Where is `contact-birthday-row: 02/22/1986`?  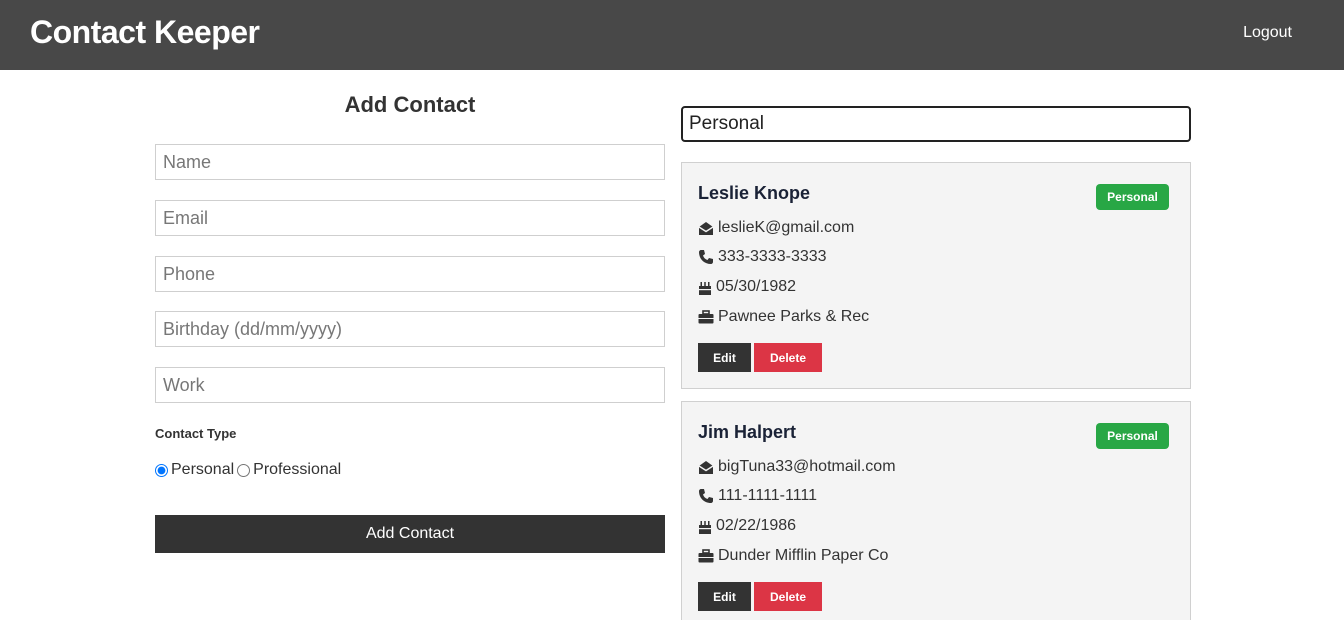
contact-birthday-row: 02/22/1986 is located at coordinates (747, 526).